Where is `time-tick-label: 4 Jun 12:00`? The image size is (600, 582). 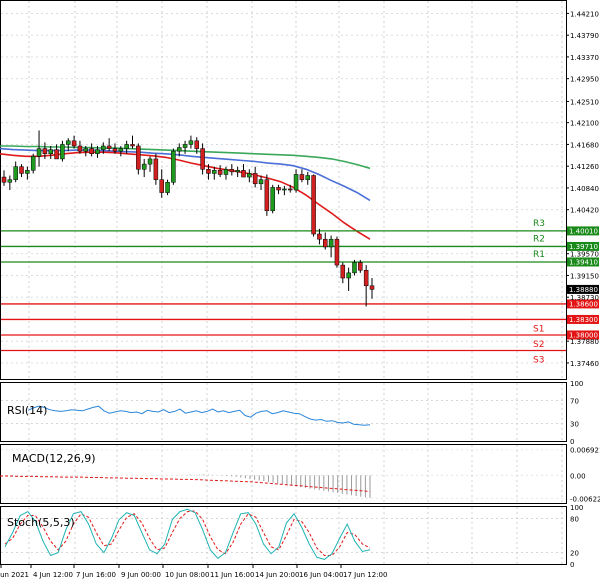 time-tick-label: 4 Jun 12:00 is located at coordinates (53, 575).